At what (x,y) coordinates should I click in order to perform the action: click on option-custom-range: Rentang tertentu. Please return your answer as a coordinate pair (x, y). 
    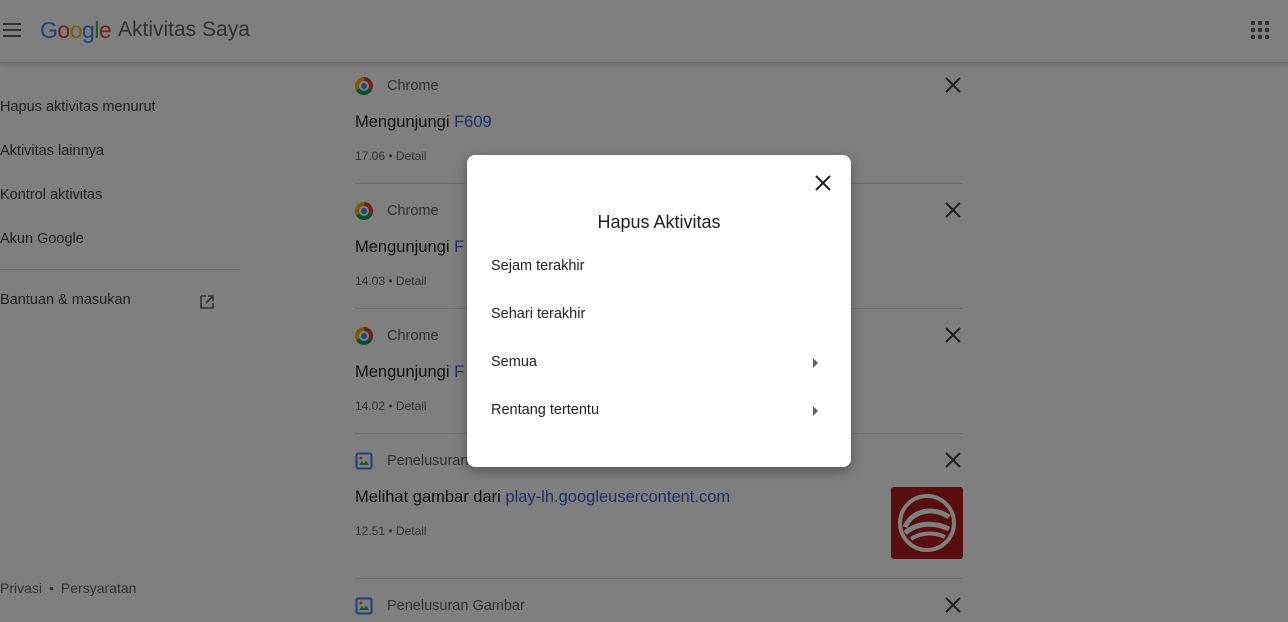
    Looking at the image, I should click on (659, 411).